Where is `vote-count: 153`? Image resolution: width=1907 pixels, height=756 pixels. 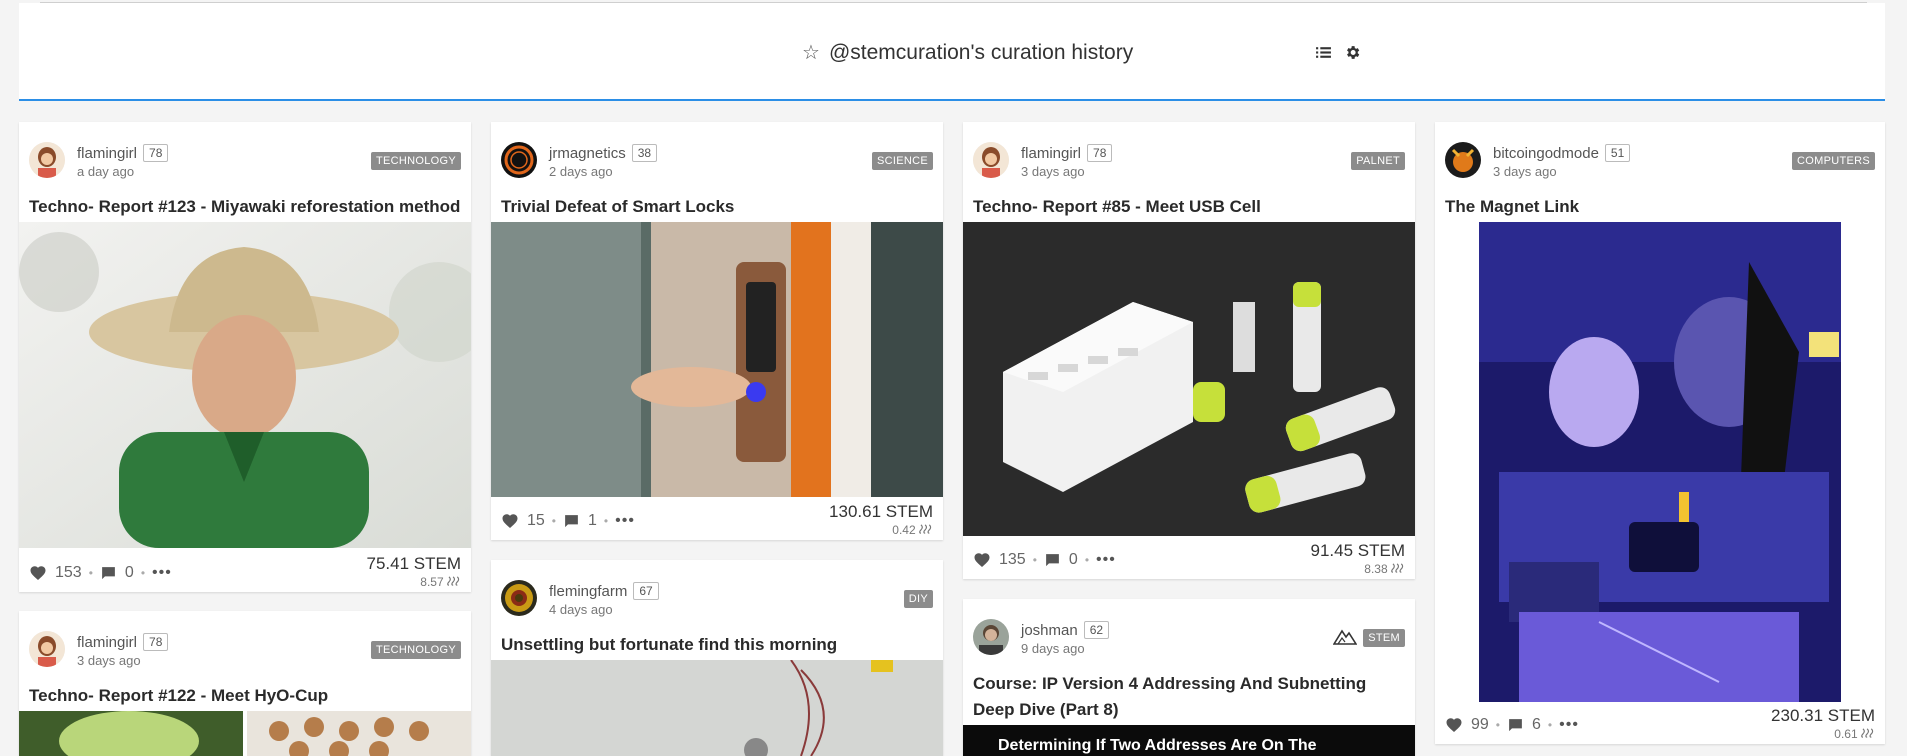
vote-count: 153 is located at coordinates (68, 573).